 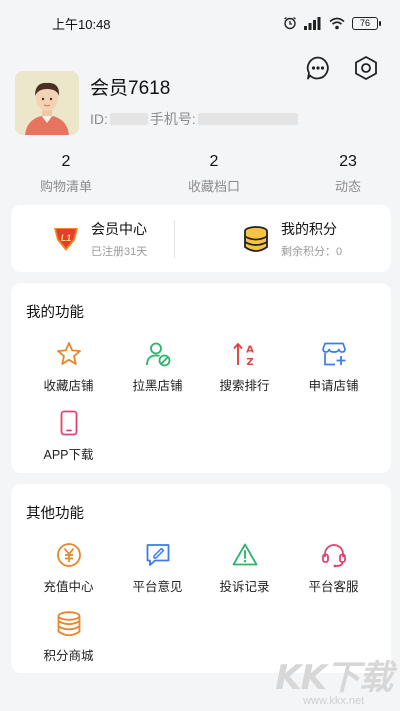 I want to click on message-dots-icon, so click(x=318, y=68).